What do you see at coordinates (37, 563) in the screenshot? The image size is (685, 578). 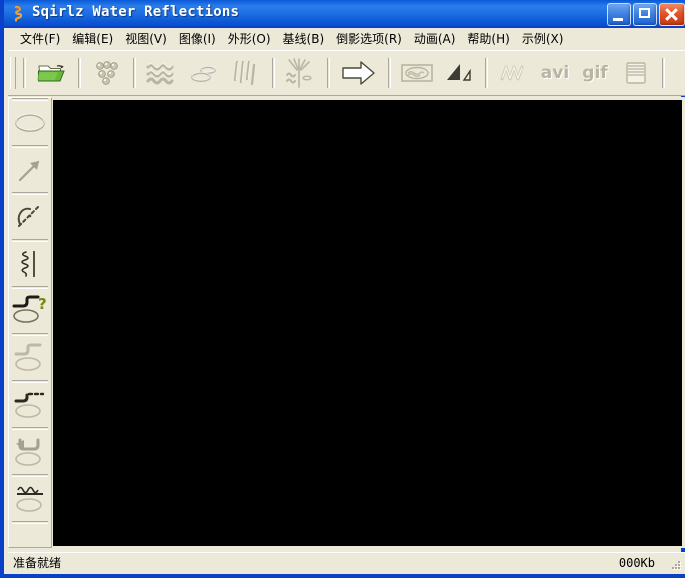 I see `status-message: 准备就绪` at bounding box center [37, 563].